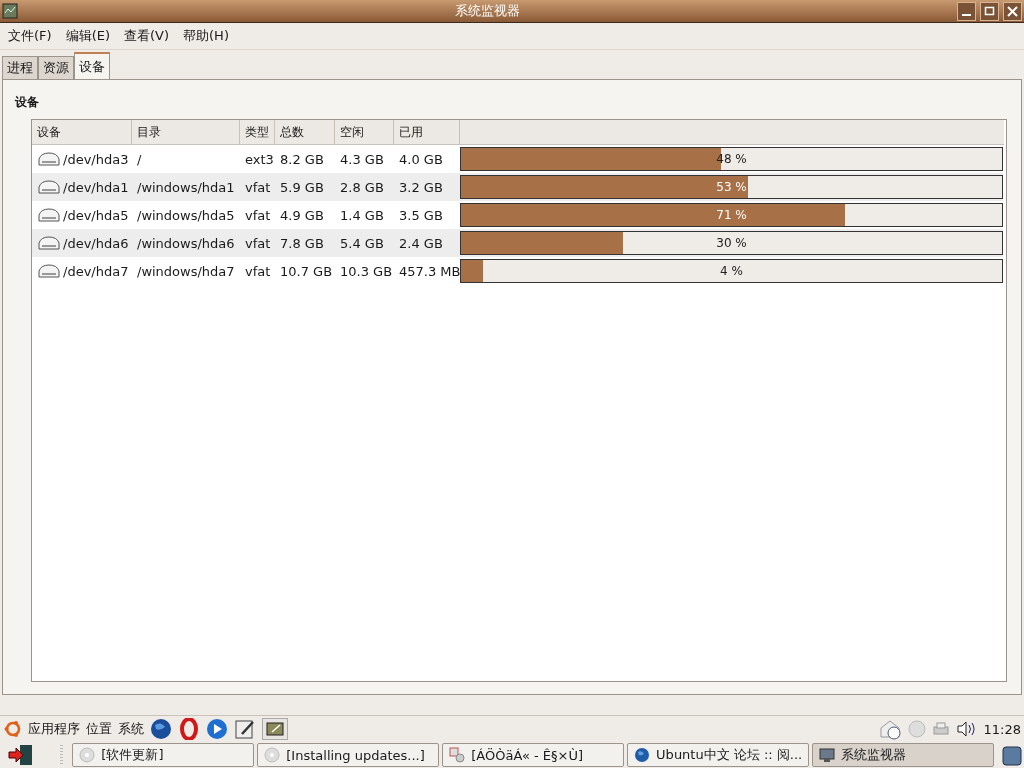 The image size is (1024, 768). What do you see at coordinates (20, 755) in the screenshot?
I see `logout-door-icon` at bounding box center [20, 755].